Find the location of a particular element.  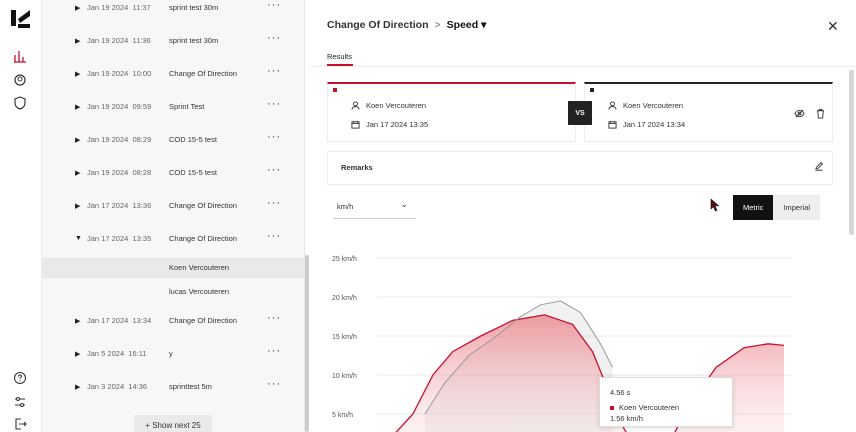

session-name: y is located at coordinates (171, 353).